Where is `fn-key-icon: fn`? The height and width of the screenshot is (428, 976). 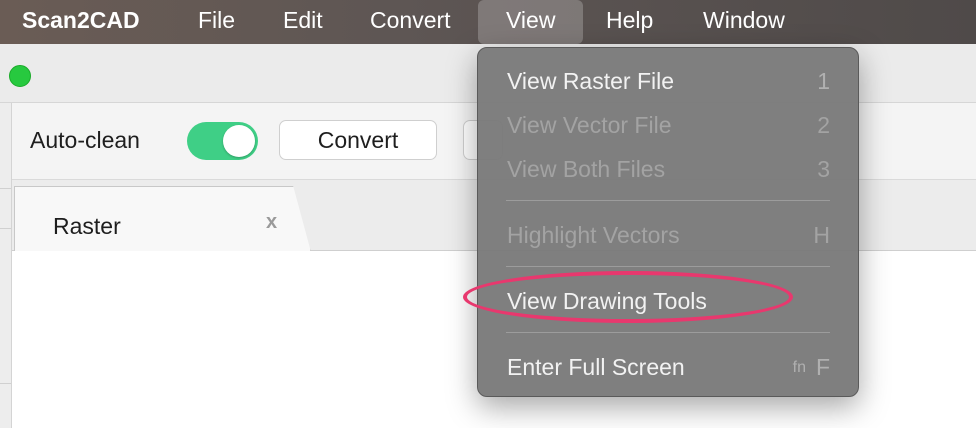 fn-key-icon: fn is located at coordinates (799, 367).